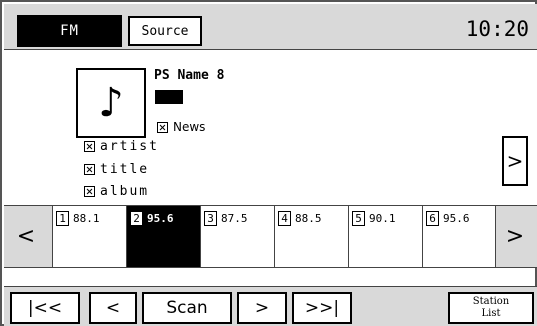 The width and height of the screenshot is (537, 326). Describe the element at coordinates (129, 146) in the screenshot. I see `artist-label: artist` at that location.